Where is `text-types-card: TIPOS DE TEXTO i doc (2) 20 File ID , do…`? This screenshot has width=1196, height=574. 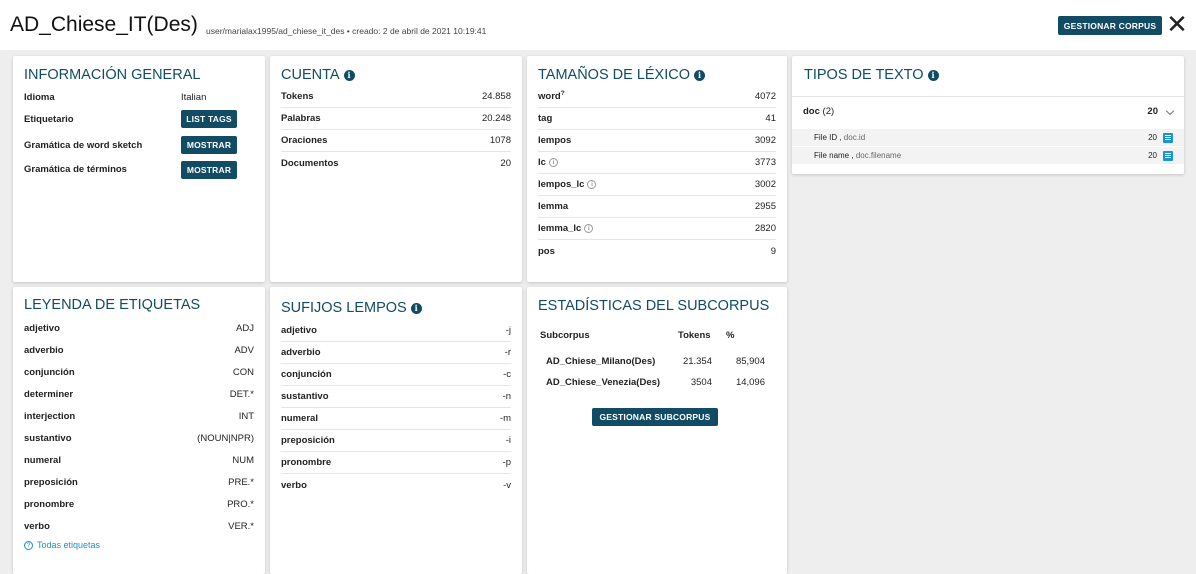 text-types-card: TIPOS DE TEXTO i doc (2) 20 File ID , do… is located at coordinates (988, 115).